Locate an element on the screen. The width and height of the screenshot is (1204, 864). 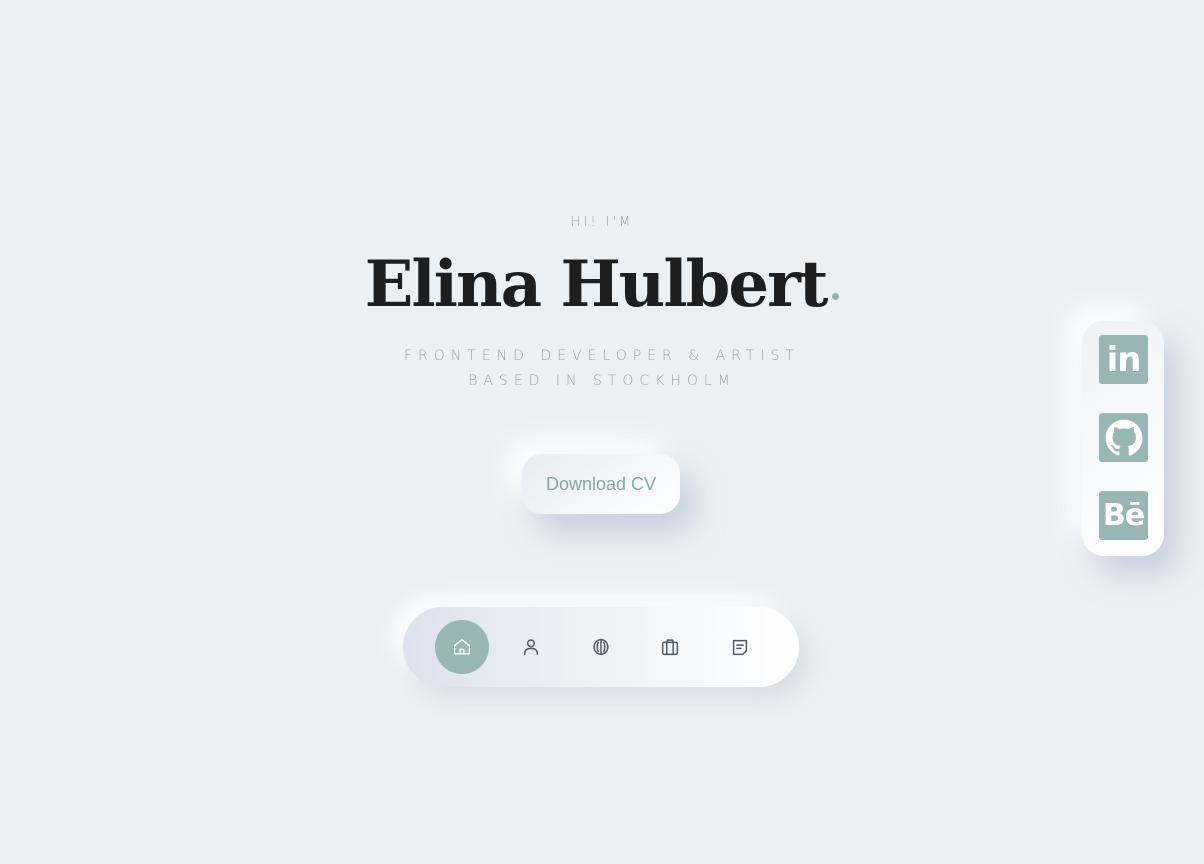
briefcase-icon is located at coordinates (670, 647).